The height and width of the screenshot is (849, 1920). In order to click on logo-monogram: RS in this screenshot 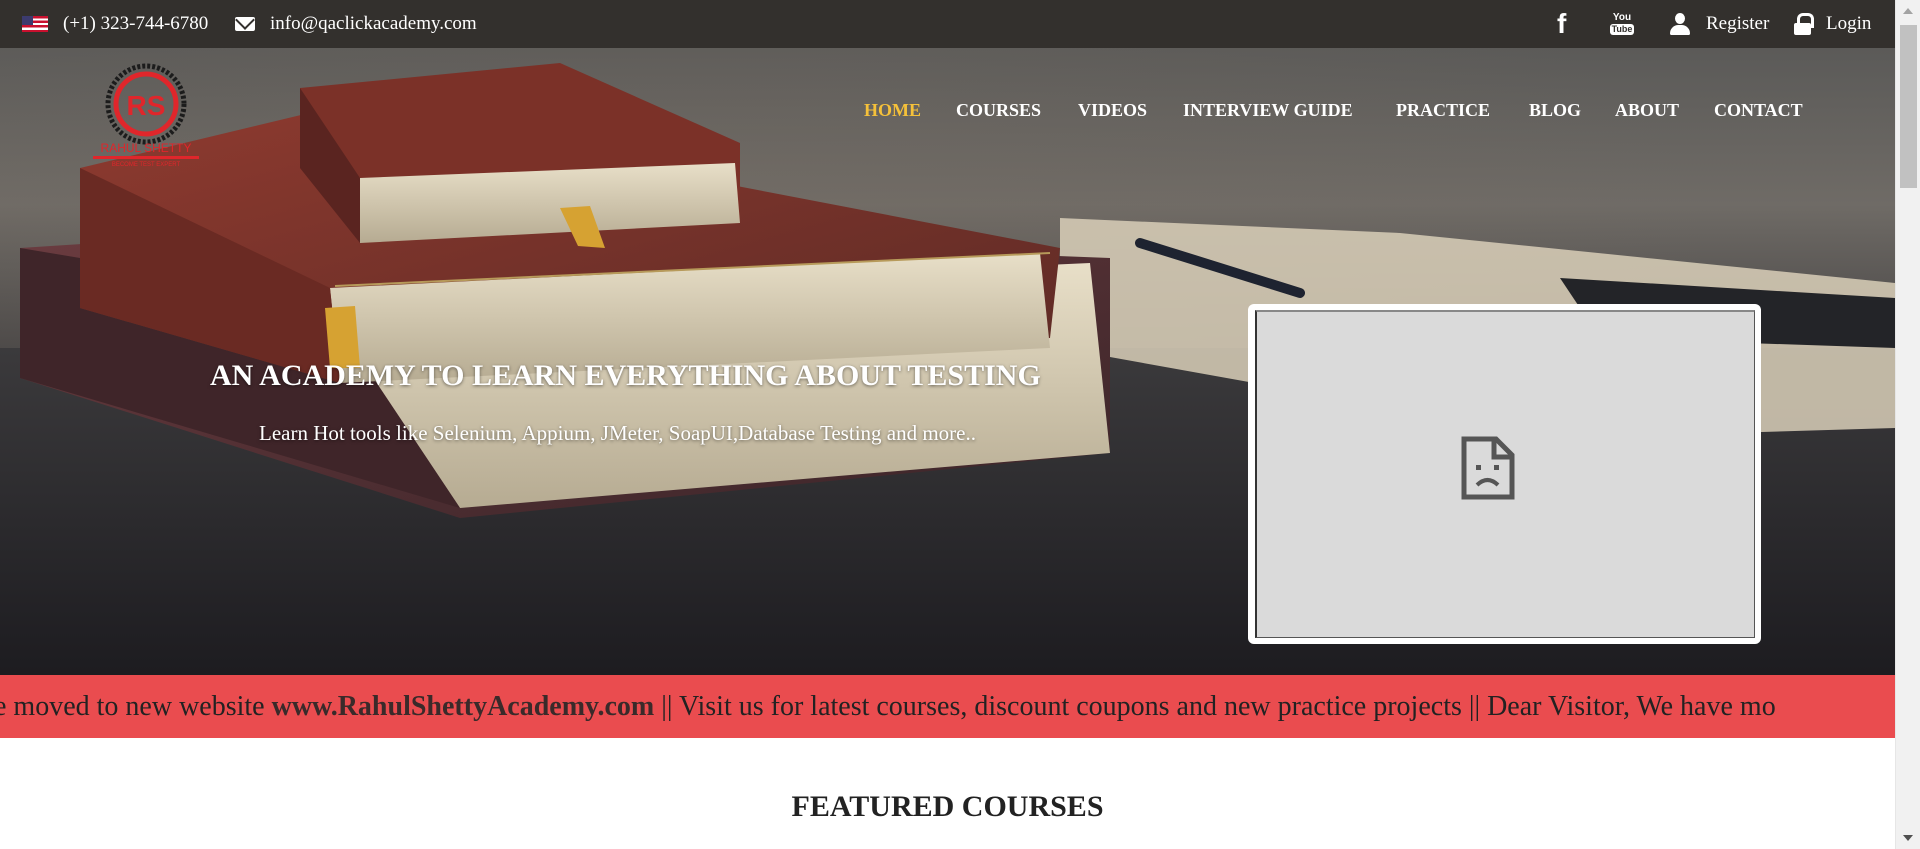, I will do `click(146, 105)`.